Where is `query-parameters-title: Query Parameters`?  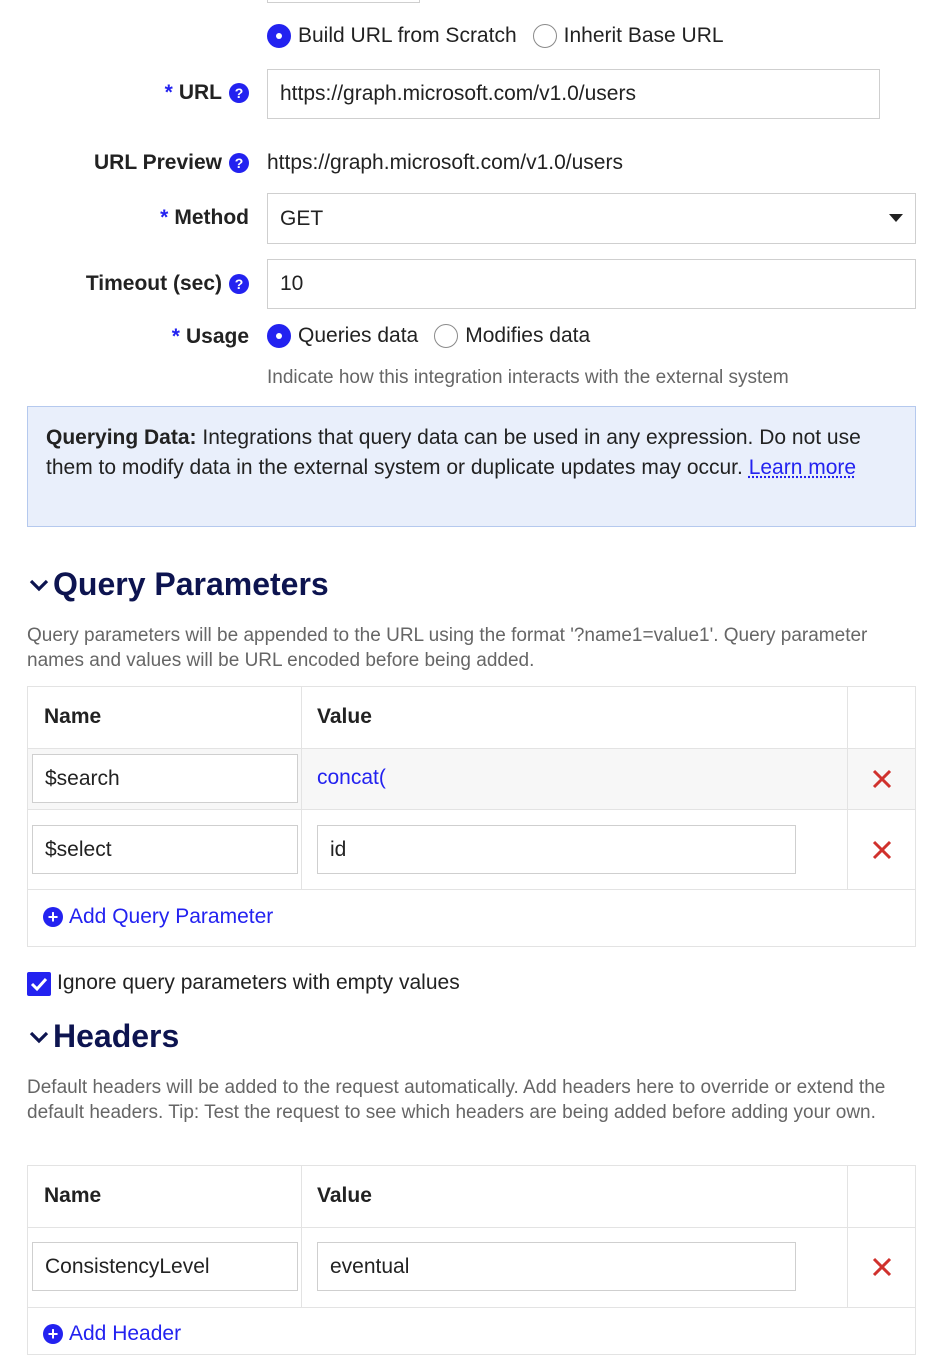 query-parameters-title: Query Parameters is located at coordinates (191, 584).